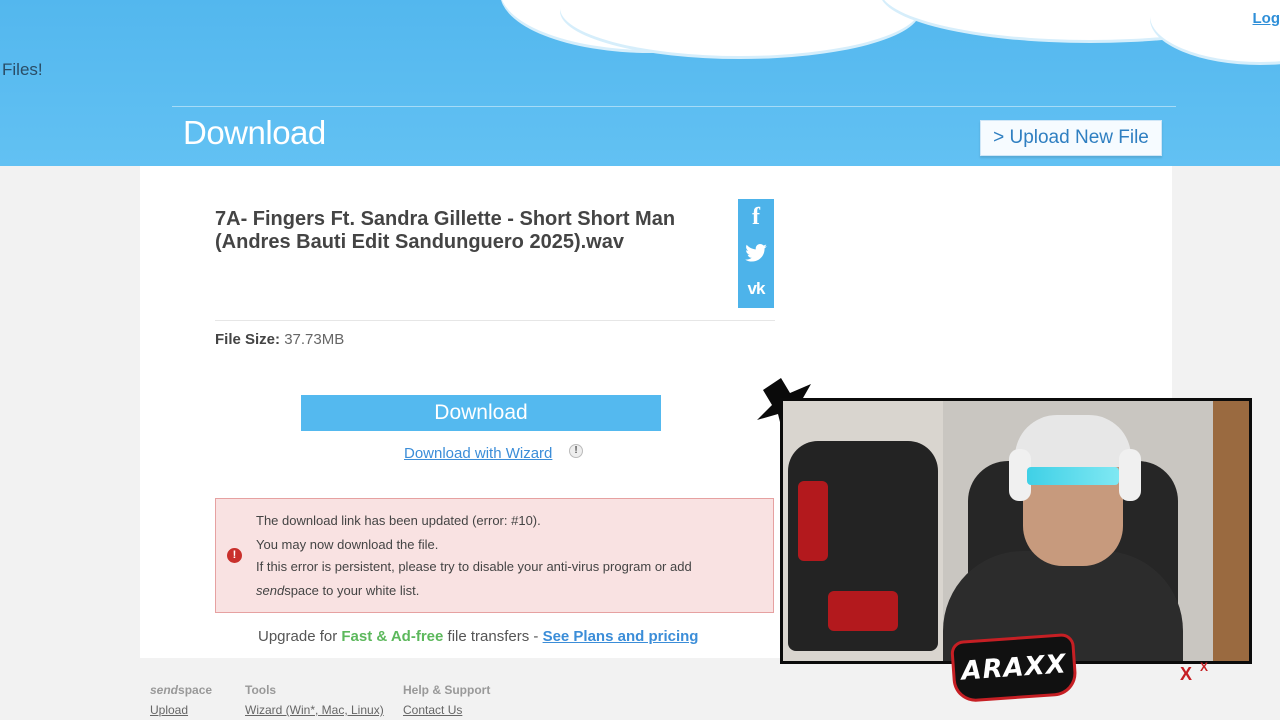 The image size is (1280, 720). What do you see at coordinates (181, 700) in the screenshot?
I see `footer-column-sendspace: sendspace Upload` at bounding box center [181, 700].